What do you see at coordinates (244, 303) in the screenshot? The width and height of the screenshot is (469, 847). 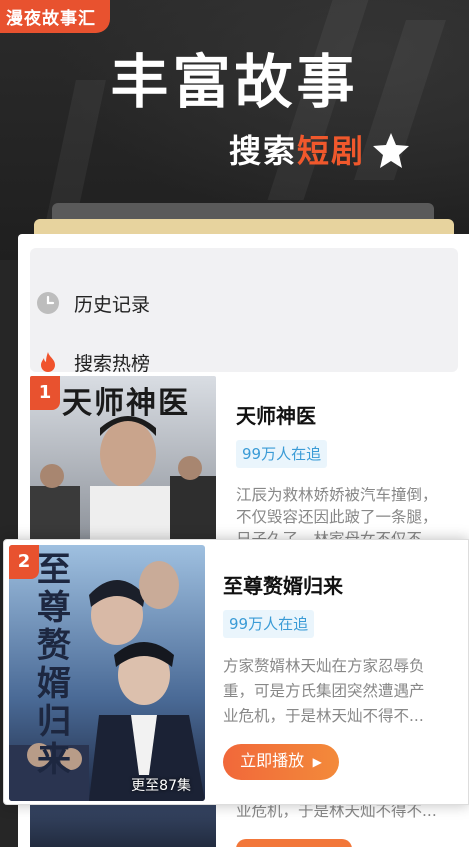 I see `menu-item-history: 历史记录` at bounding box center [244, 303].